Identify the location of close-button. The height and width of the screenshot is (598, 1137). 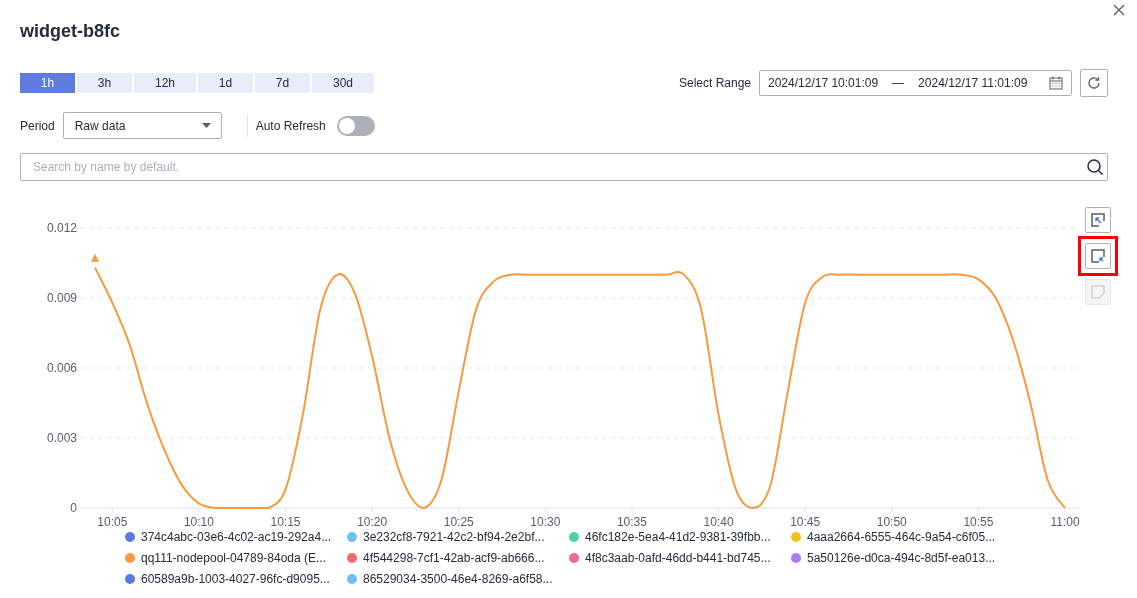
(1119, 10).